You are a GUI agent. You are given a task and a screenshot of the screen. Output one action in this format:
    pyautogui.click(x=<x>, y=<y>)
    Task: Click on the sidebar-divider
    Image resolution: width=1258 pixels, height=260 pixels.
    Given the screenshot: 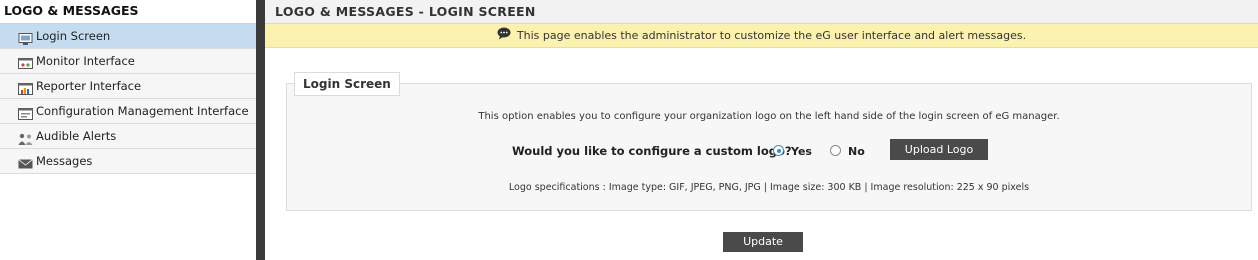 What is the action you would take?
    pyautogui.click(x=260, y=130)
    